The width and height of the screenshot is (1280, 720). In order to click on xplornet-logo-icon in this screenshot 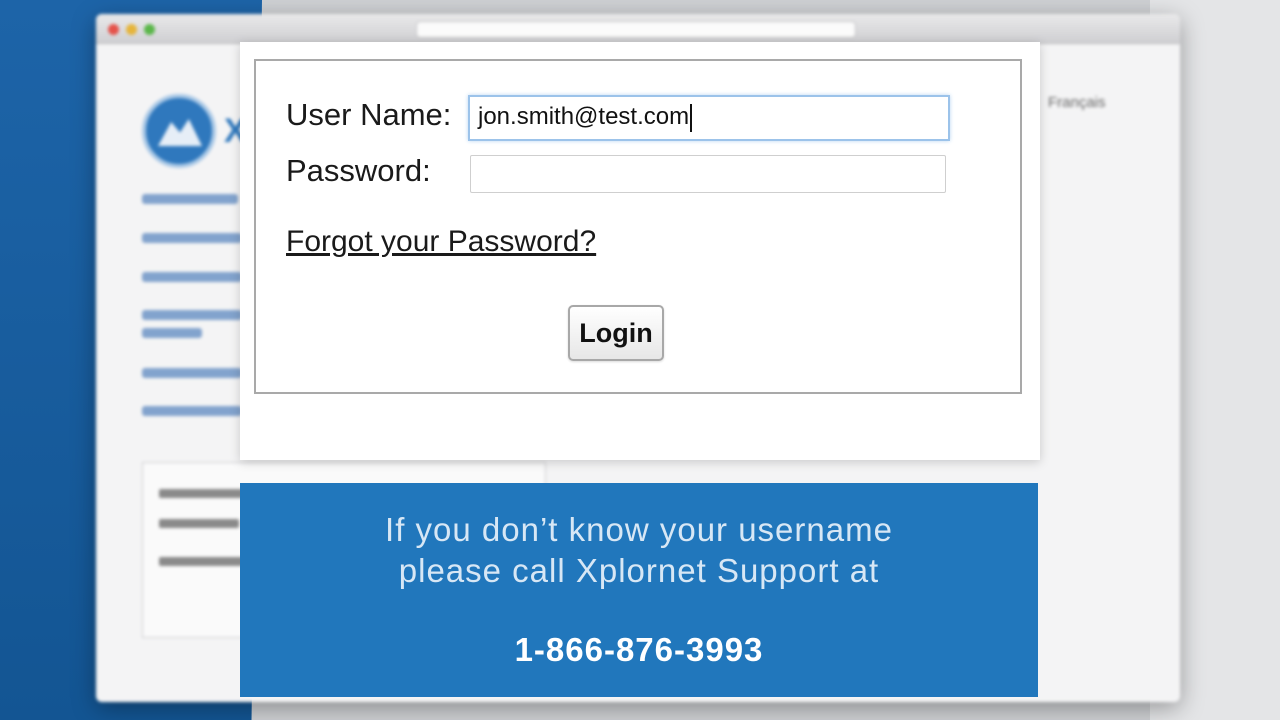, I will do `click(179, 131)`.